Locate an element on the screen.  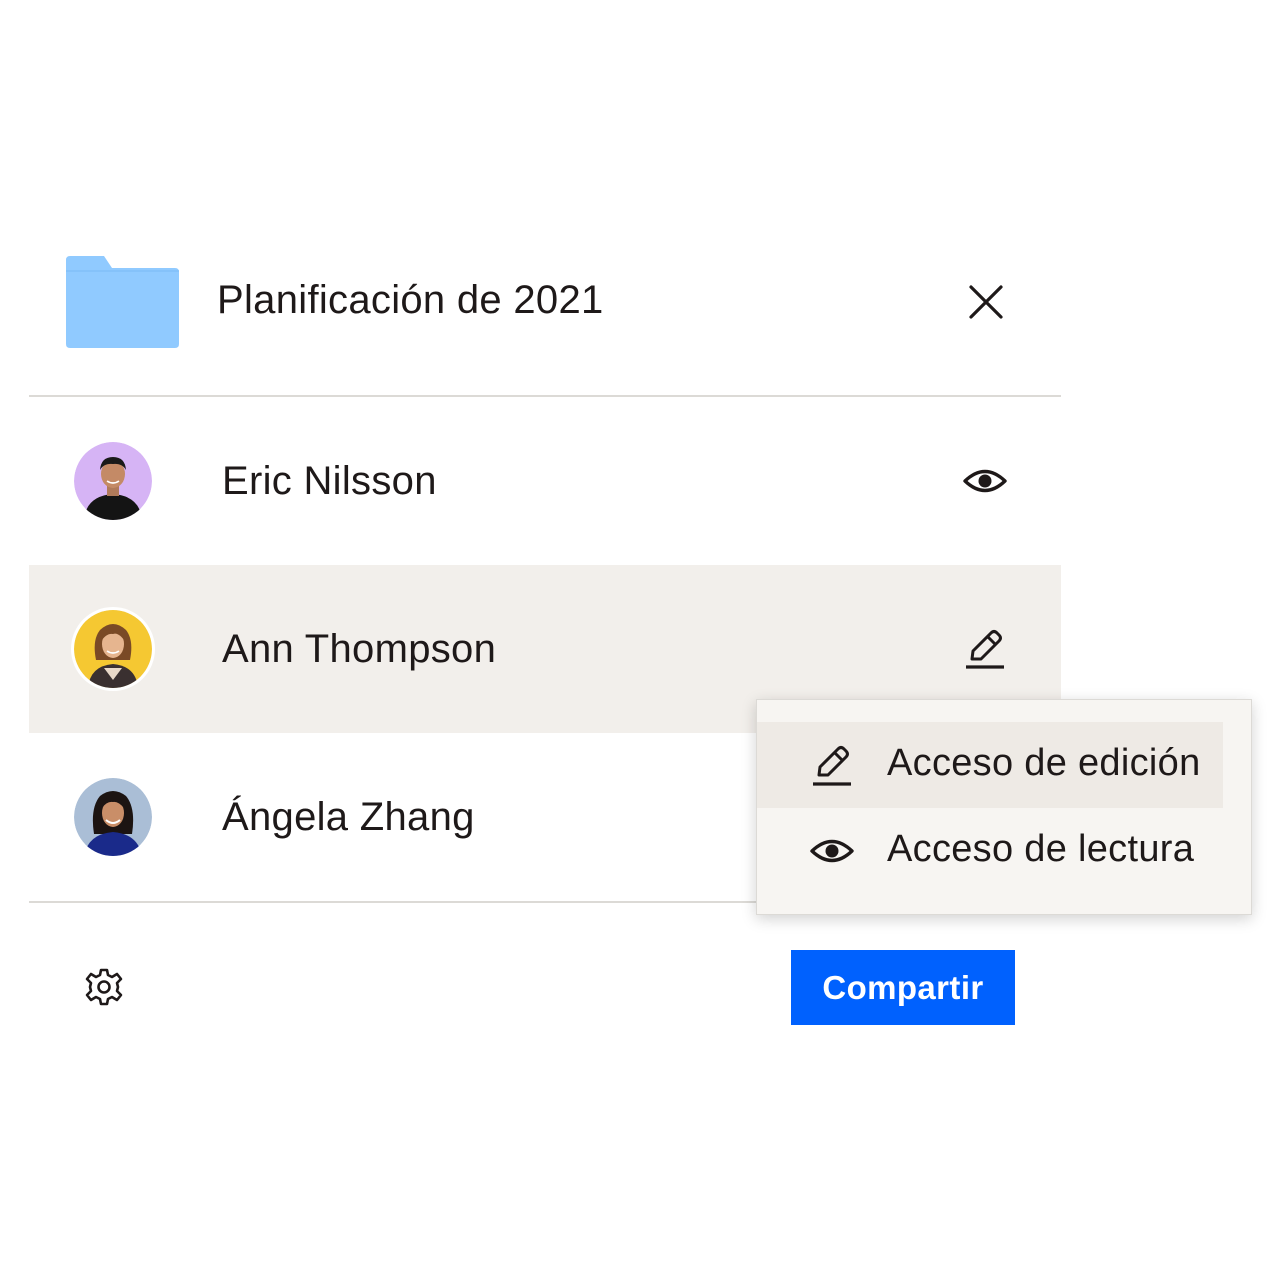
permission-menu: Acceso de edición Acceso de lectura is located at coordinates (1004, 807).